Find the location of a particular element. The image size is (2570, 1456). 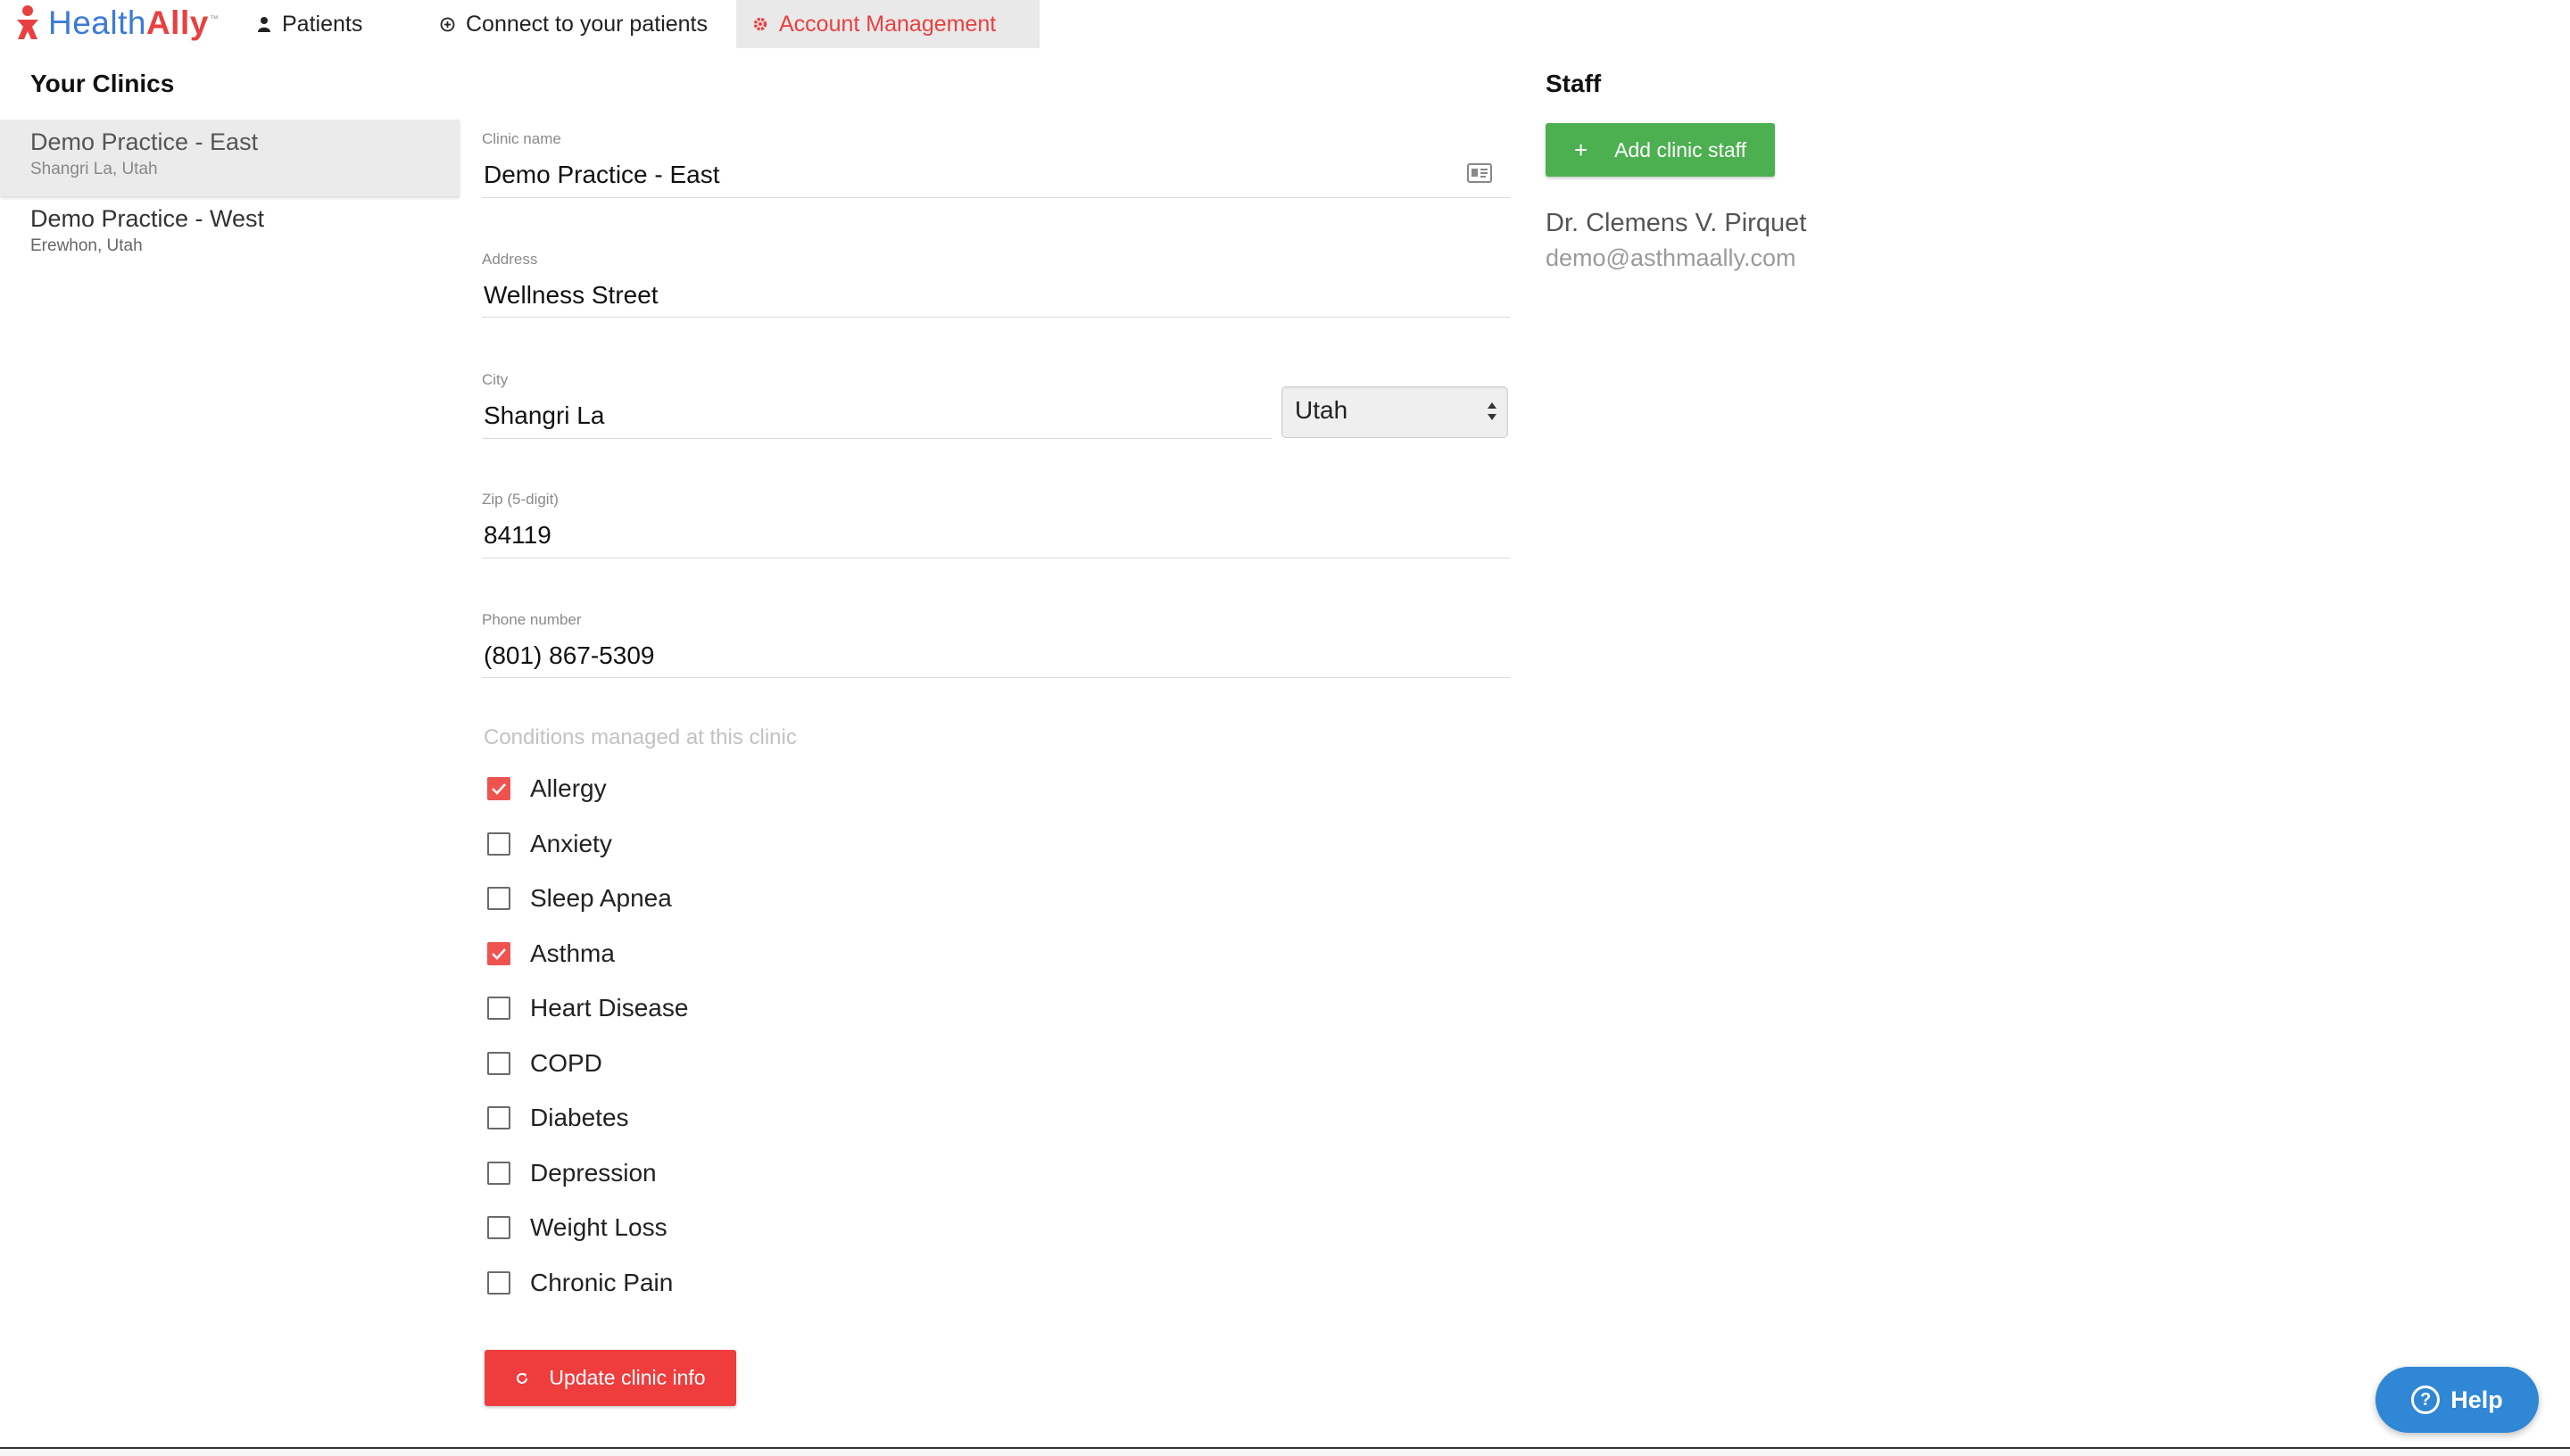

condition-checkbox-row: Depression is located at coordinates (572, 1173).